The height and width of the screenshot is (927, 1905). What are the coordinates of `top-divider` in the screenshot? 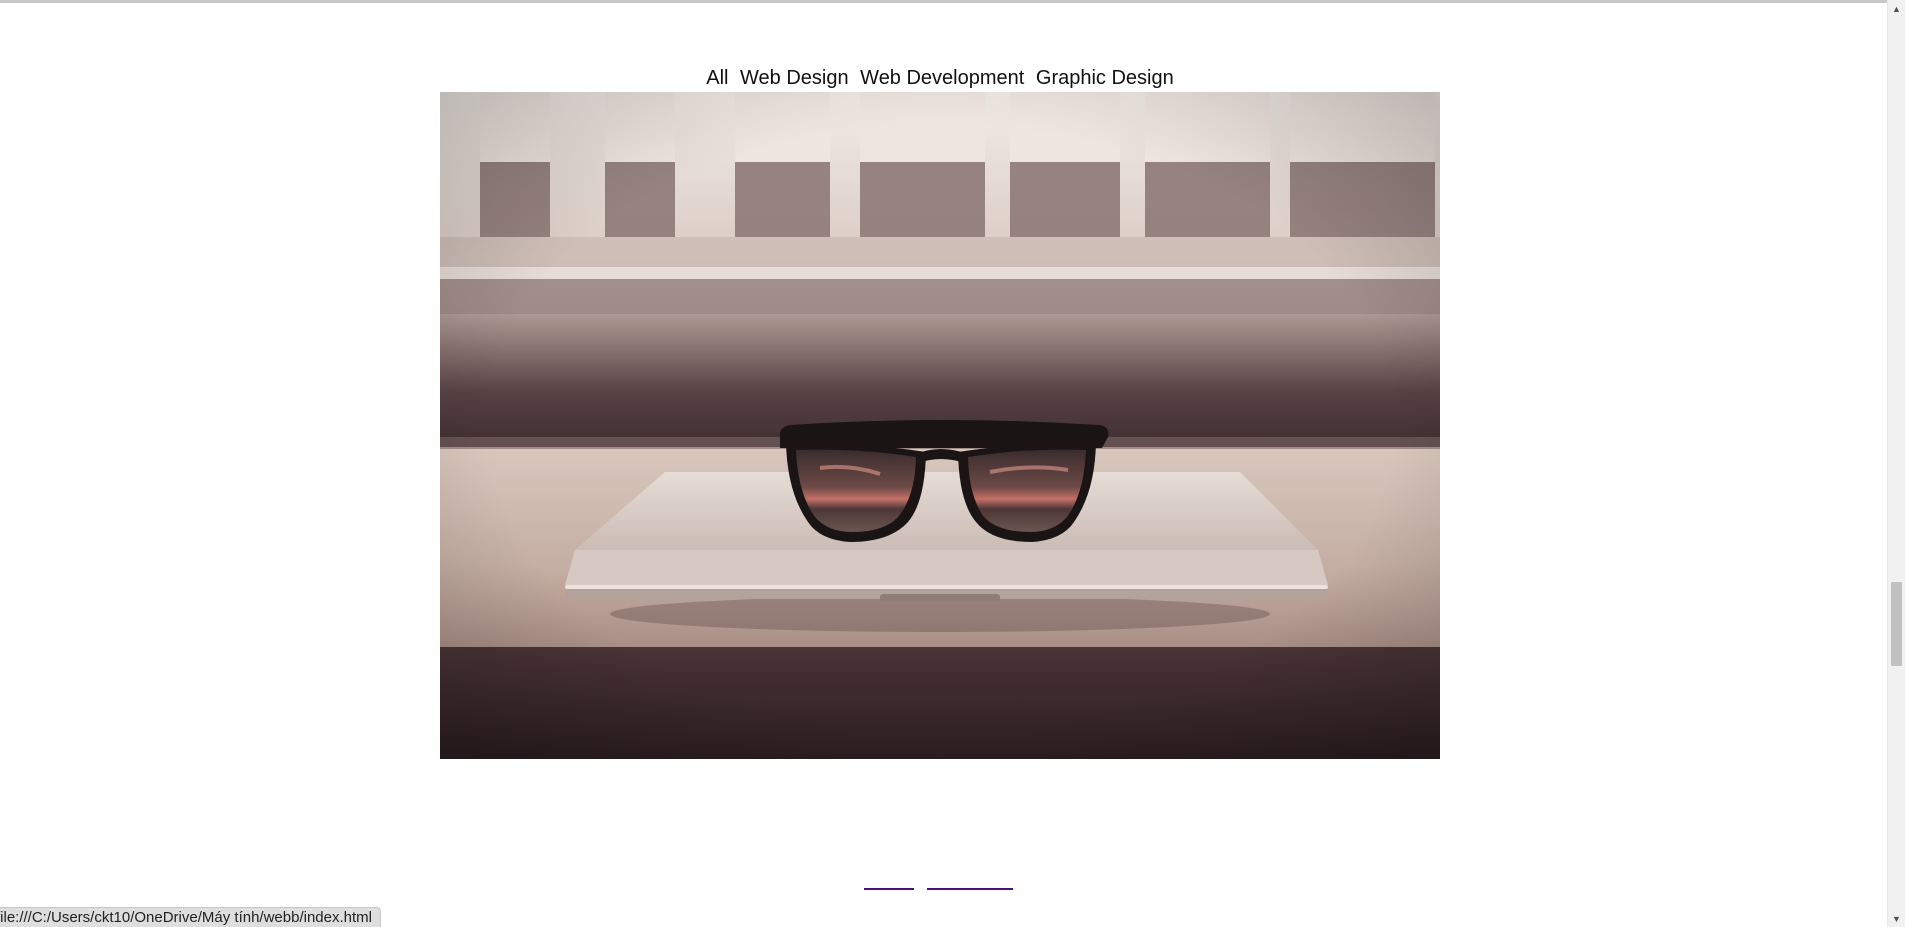 It's located at (944, 1).